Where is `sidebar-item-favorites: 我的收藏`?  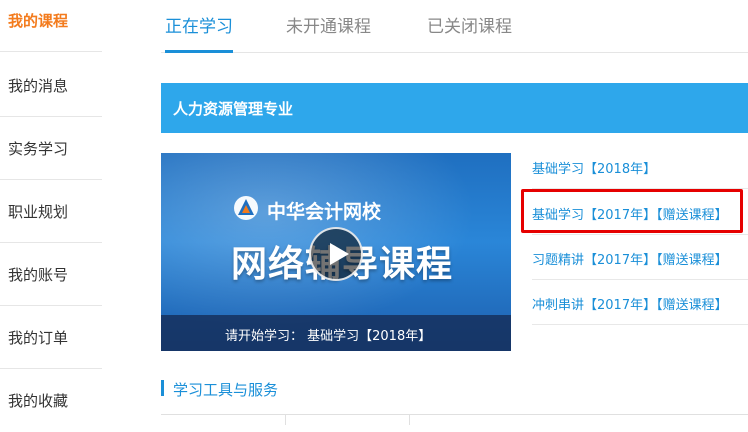
sidebar-item-favorites: 我的收藏 is located at coordinates (51, 401).